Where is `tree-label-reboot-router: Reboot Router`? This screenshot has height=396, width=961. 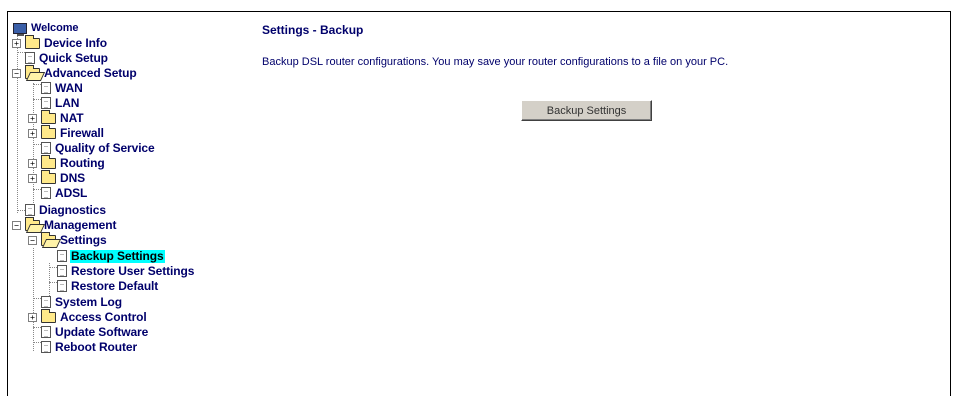 tree-label-reboot-router: Reboot Router is located at coordinates (96, 347).